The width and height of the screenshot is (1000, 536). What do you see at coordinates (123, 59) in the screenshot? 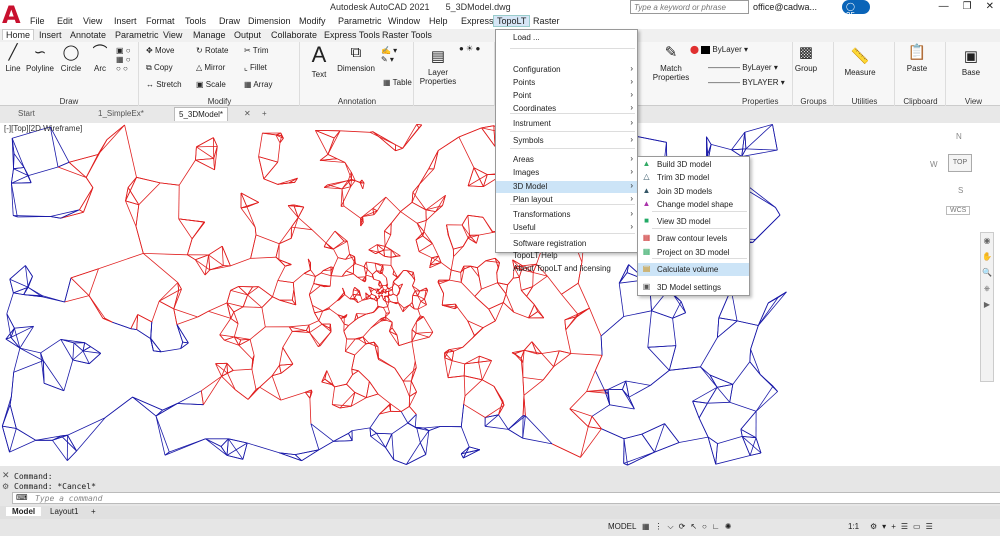
I see `draw-small-icons: ▣ ○ ▦ ○ ○ ○` at bounding box center [123, 59].